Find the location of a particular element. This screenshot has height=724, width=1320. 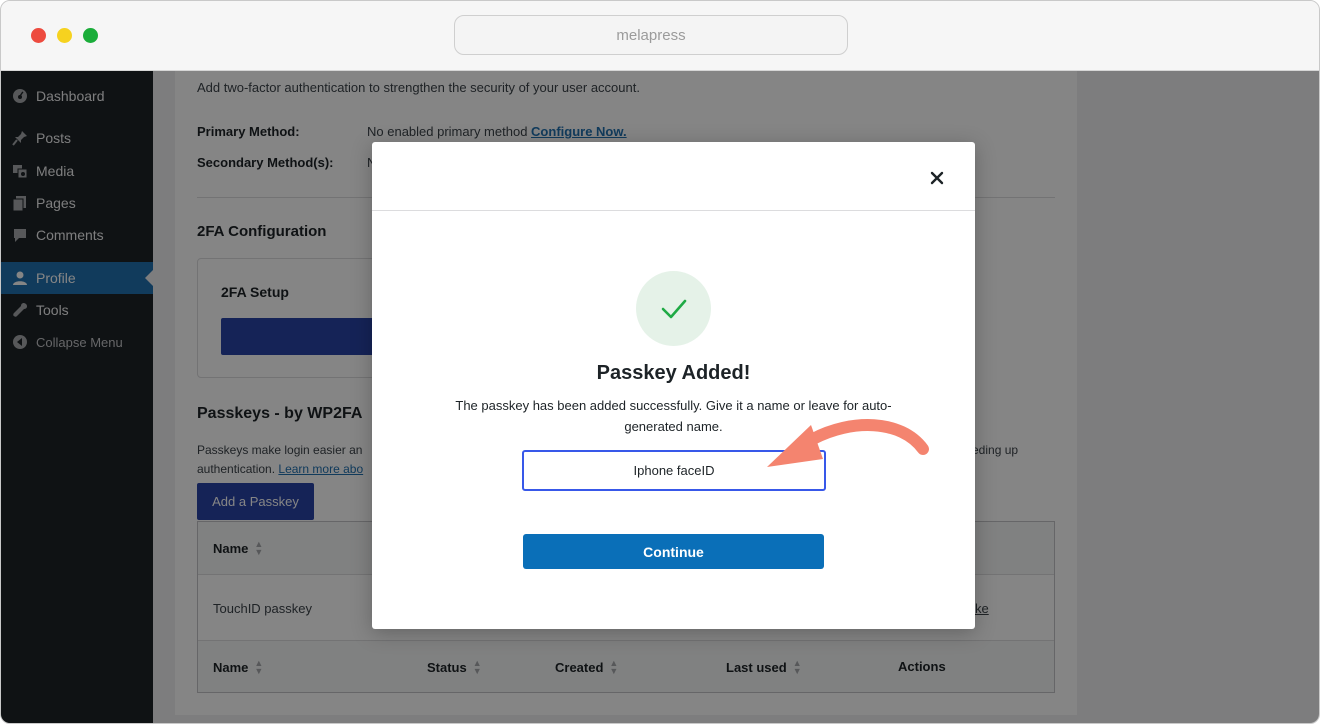

minimize-window-button is located at coordinates (64, 35).